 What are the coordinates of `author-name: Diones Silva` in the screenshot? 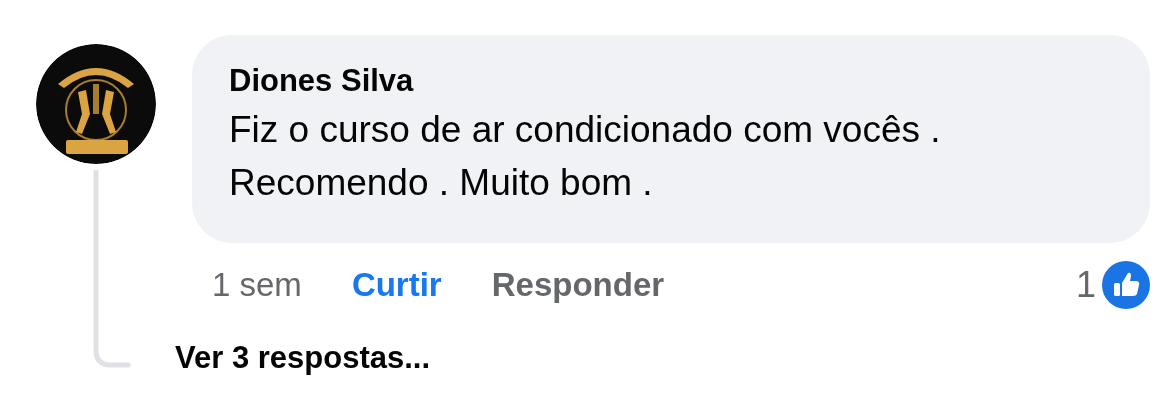 It's located at (671, 81).